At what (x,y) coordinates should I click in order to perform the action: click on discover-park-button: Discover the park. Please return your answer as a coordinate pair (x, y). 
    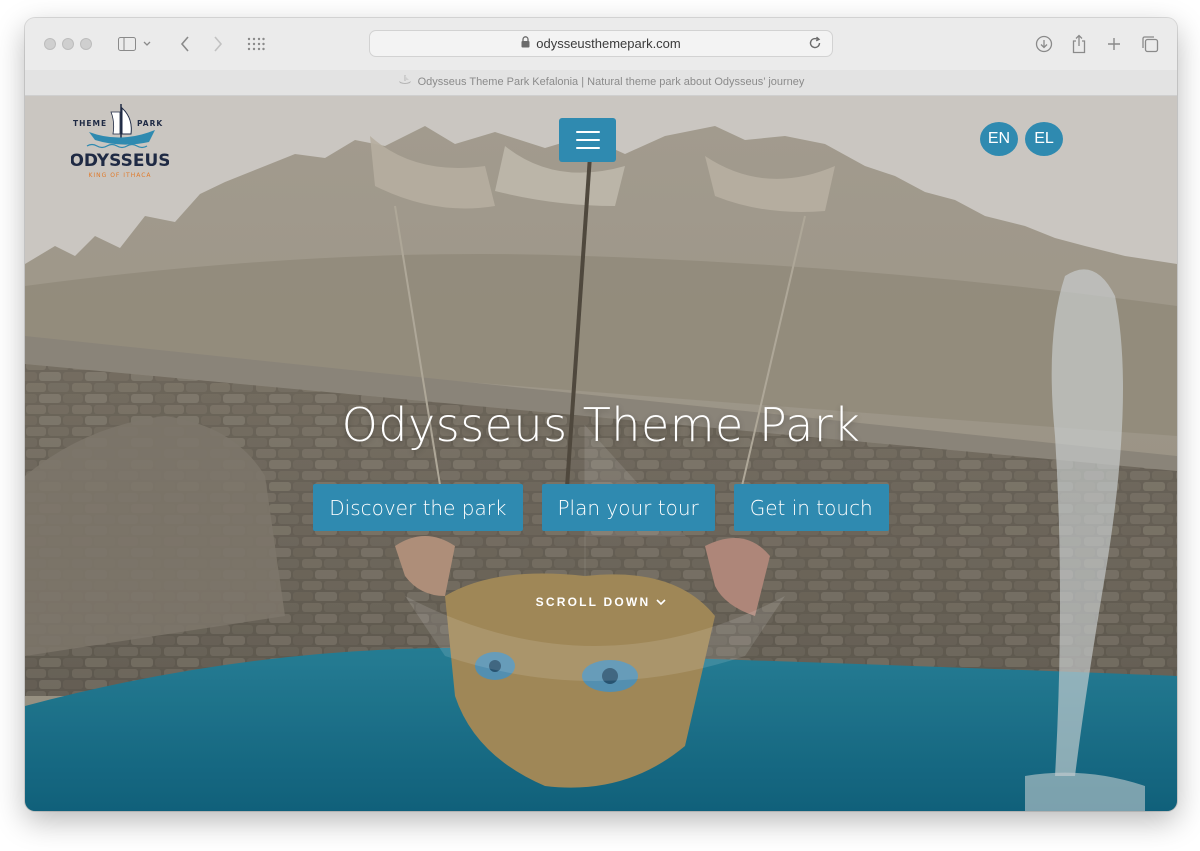
    Looking at the image, I should click on (418, 507).